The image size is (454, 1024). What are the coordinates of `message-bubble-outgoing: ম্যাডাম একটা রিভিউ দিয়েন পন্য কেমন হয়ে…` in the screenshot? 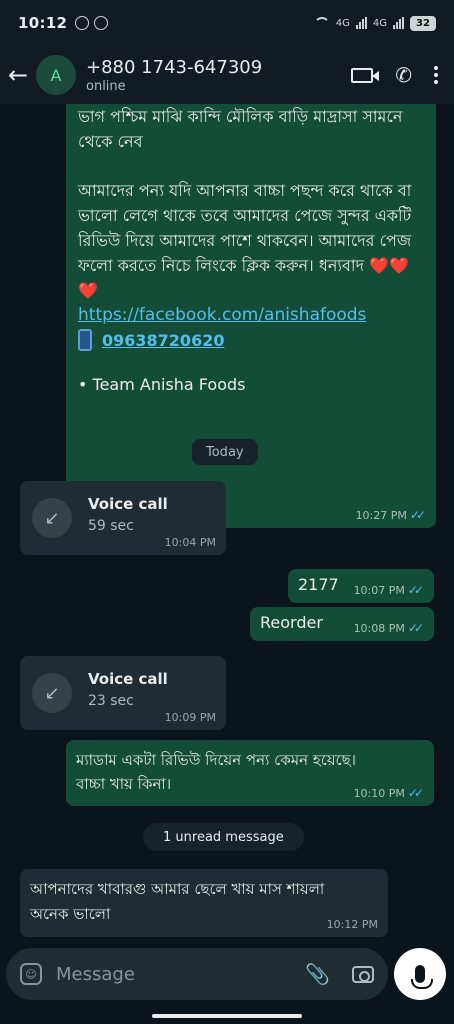 It's located at (250, 773).